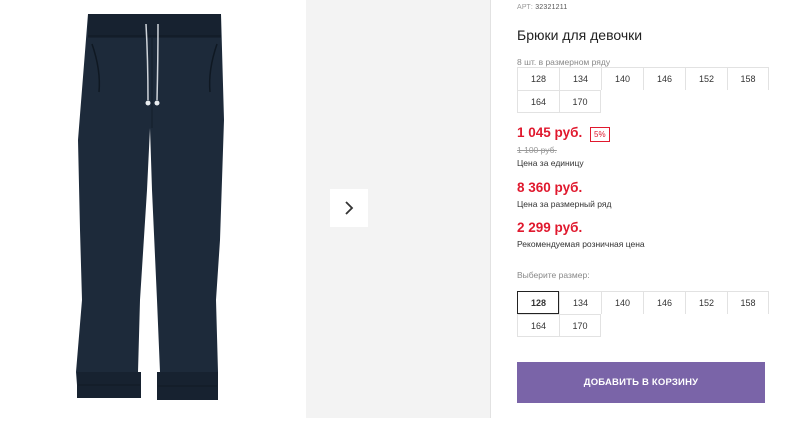 The width and height of the screenshot is (800, 423). I want to click on next-image-button, so click(349, 208).